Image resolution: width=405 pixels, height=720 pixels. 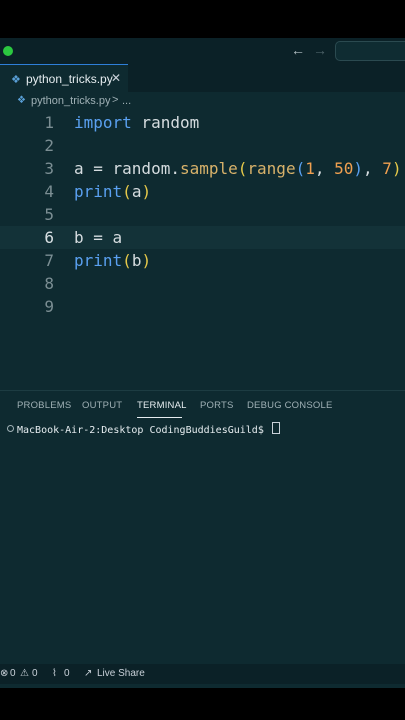 I want to click on error-count: 0, so click(x=13, y=673).